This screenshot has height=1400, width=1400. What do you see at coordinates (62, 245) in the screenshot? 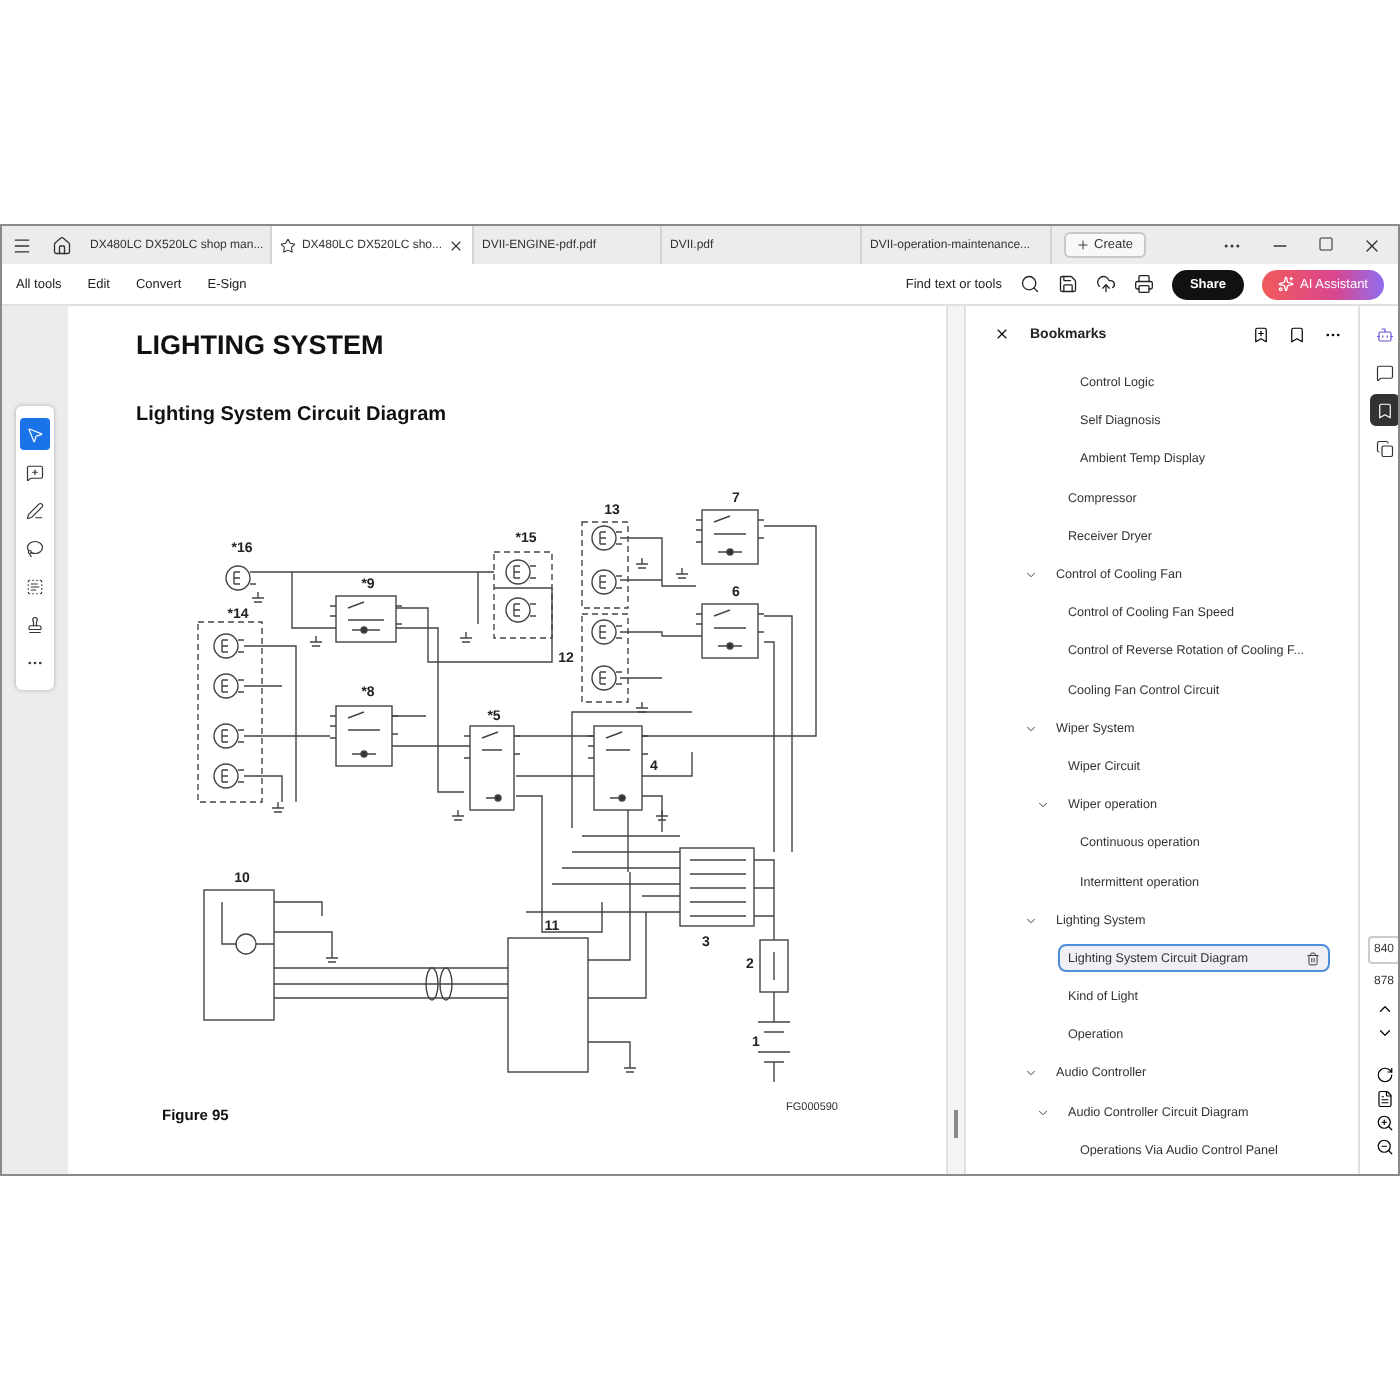
I see `home-icon` at bounding box center [62, 245].